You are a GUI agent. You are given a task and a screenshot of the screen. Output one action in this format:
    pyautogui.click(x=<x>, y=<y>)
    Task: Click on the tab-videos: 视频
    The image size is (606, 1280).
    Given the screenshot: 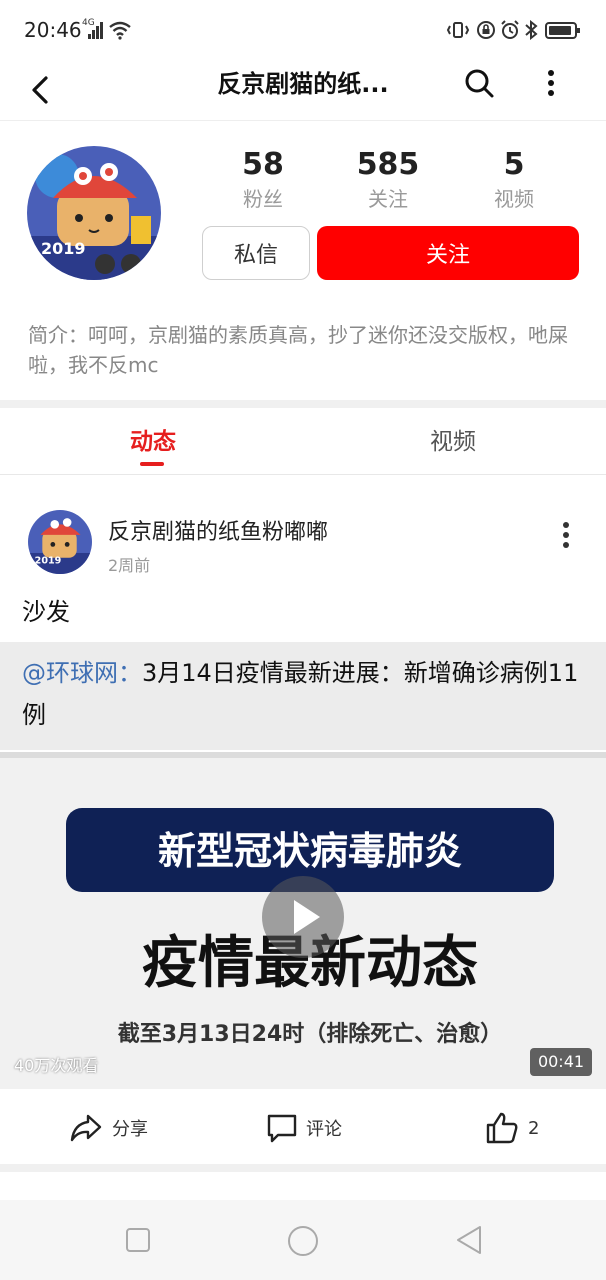 What is the action you would take?
    pyautogui.click(x=453, y=442)
    